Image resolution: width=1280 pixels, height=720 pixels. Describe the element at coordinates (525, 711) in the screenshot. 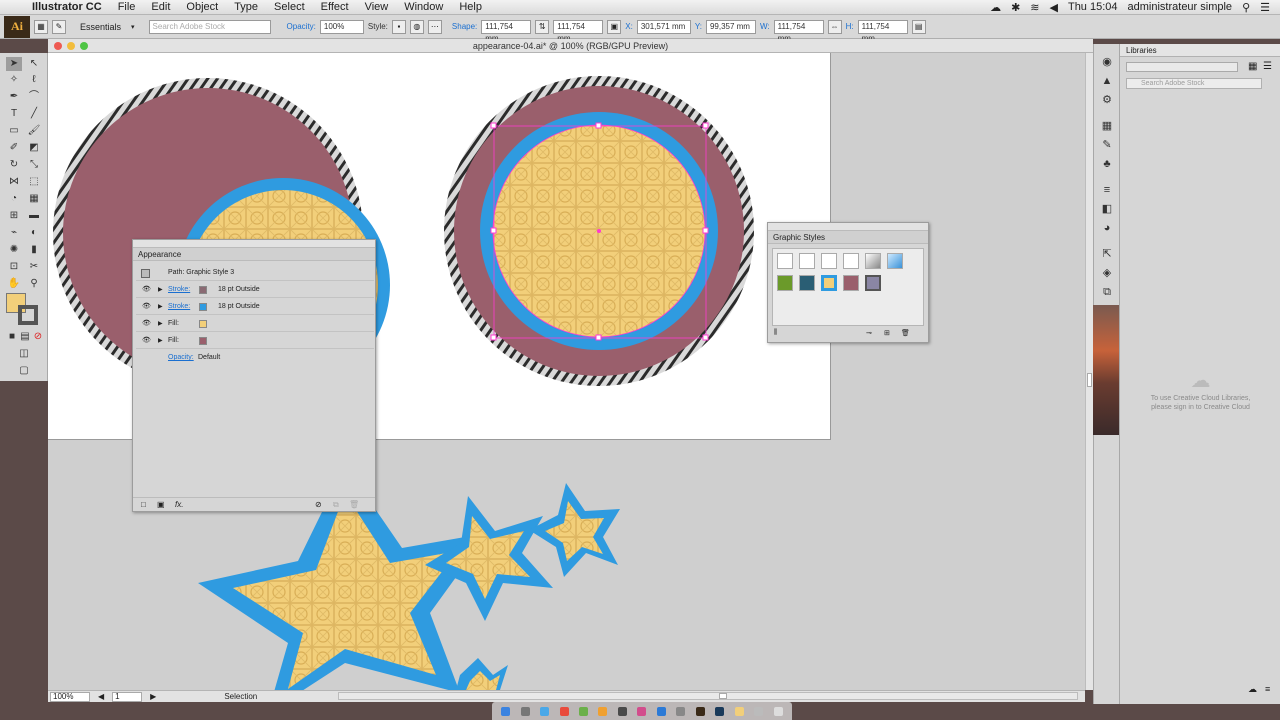

I see `launchpad-icon` at that location.